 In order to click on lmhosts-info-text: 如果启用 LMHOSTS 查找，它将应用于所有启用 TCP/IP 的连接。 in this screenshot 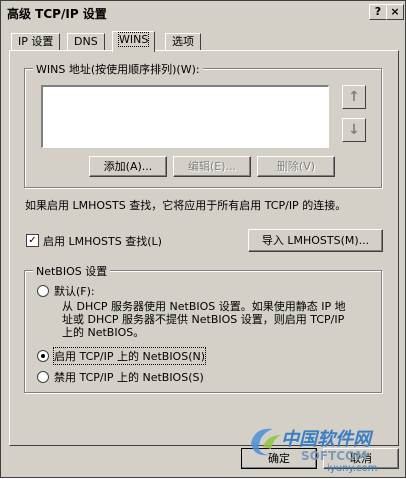, I will do `click(186, 205)`.